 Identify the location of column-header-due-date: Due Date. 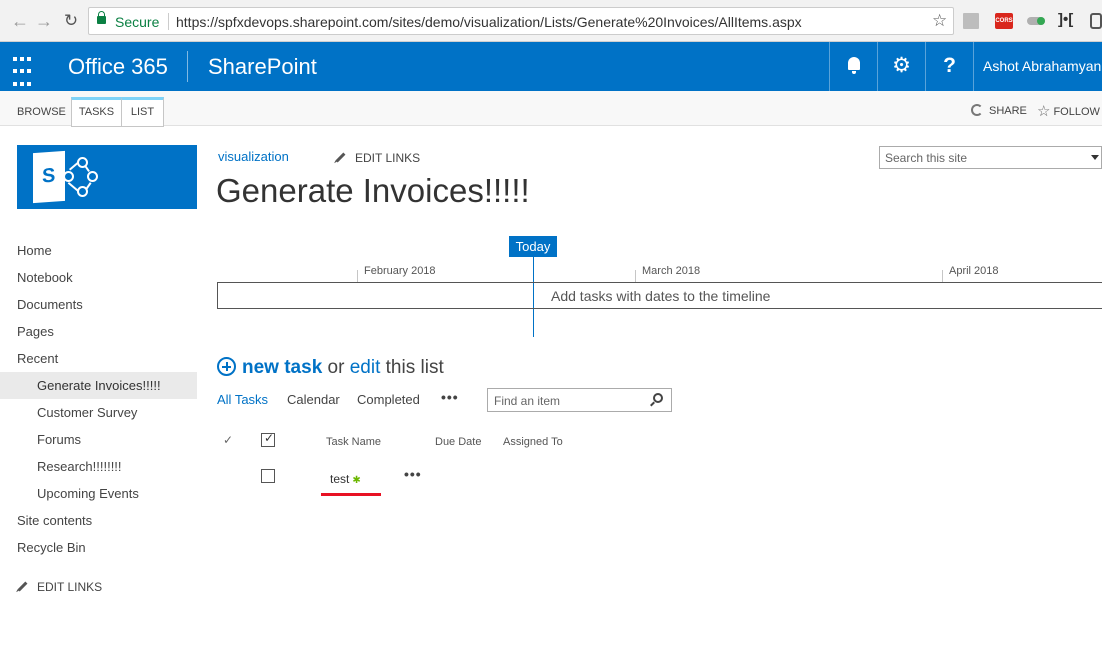
(458, 442).